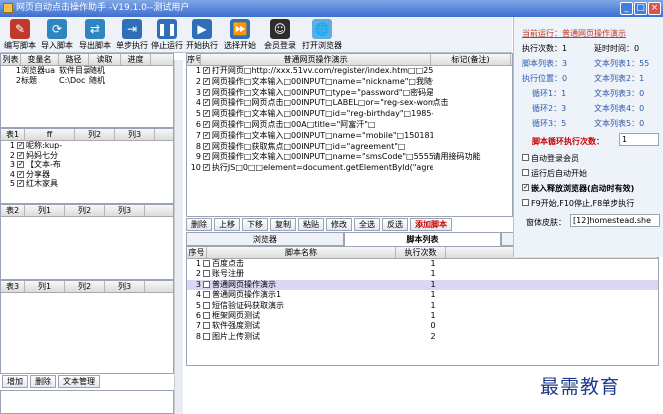 The width and height of the screenshot is (663, 414). What do you see at coordinates (15, 381) in the screenshot?
I see `增加-button: 增加` at bounding box center [15, 381].